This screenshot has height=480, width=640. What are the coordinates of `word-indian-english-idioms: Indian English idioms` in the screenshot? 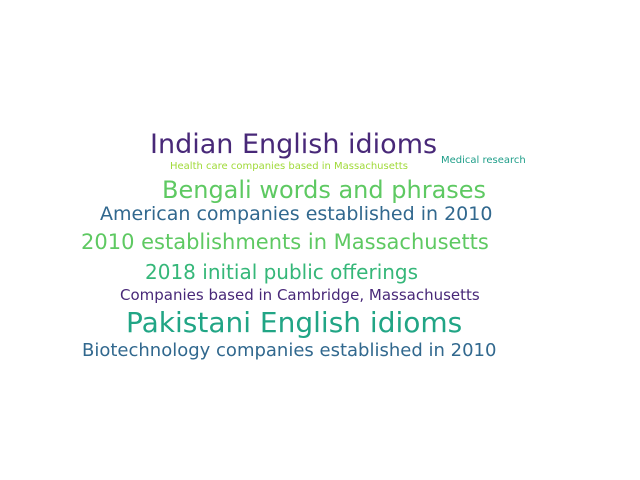 It's located at (294, 144).